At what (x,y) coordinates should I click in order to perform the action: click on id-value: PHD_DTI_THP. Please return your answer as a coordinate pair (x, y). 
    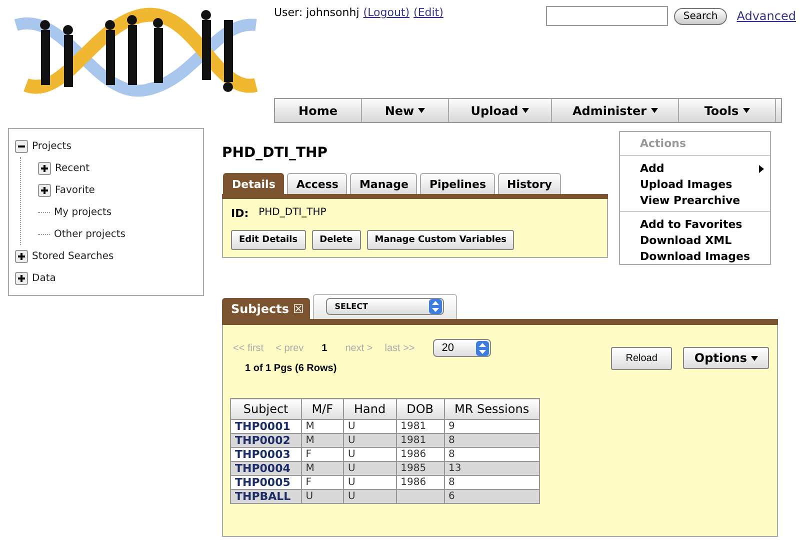
    Looking at the image, I should click on (292, 213).